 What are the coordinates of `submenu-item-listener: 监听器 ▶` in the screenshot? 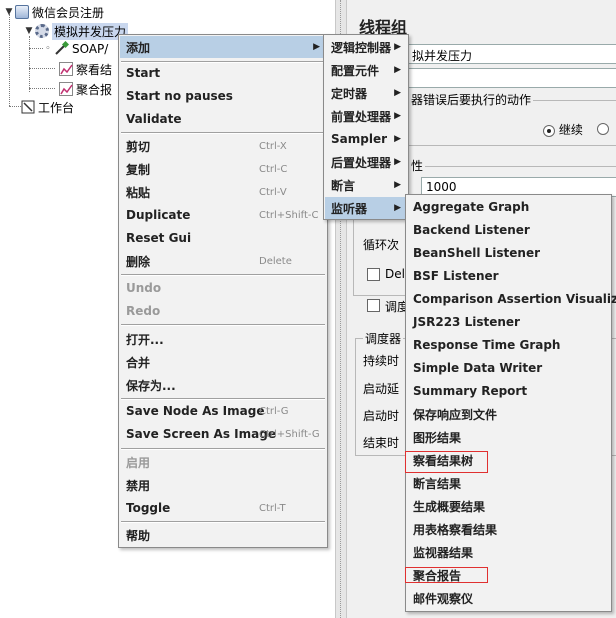 It's located at (366, 208).